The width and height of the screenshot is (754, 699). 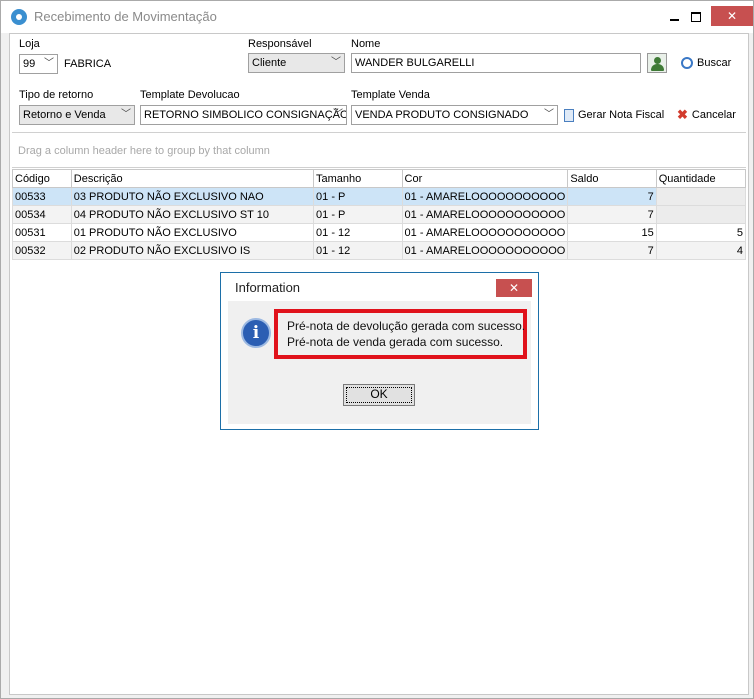 I want to click on buscar-label: Buscar, so click(x=714, y=63).